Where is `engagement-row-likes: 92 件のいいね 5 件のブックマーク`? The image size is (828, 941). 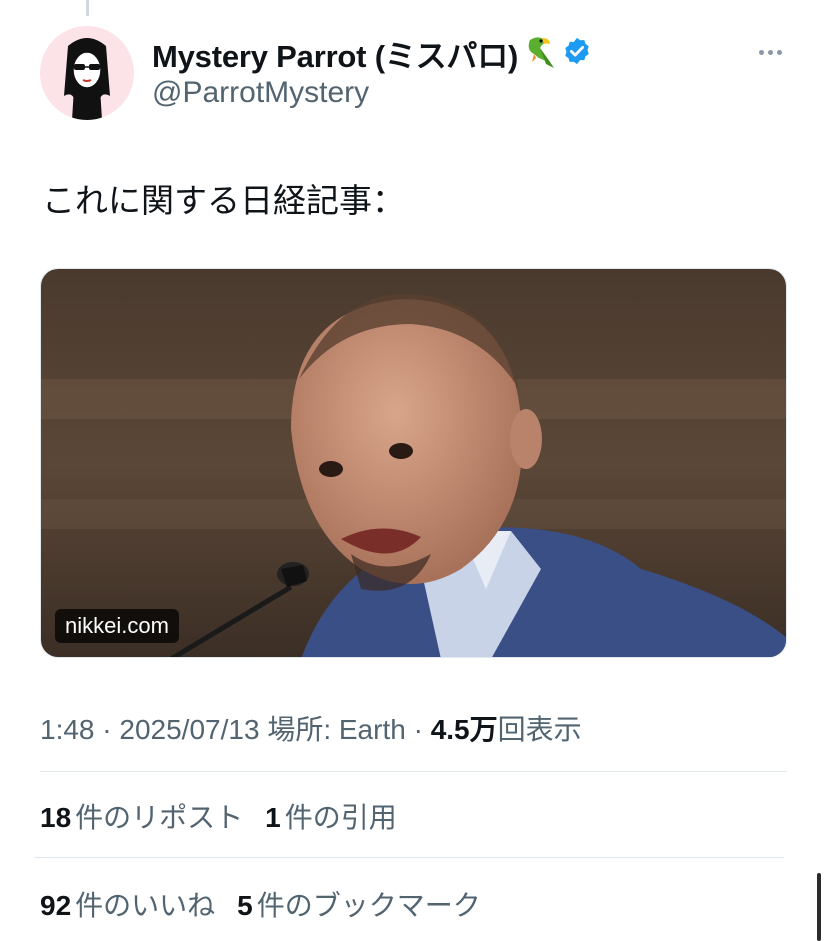
engagement-row-likes: 92 件のいいね 5 件のブックマーク is located at coordinates (260, 904).